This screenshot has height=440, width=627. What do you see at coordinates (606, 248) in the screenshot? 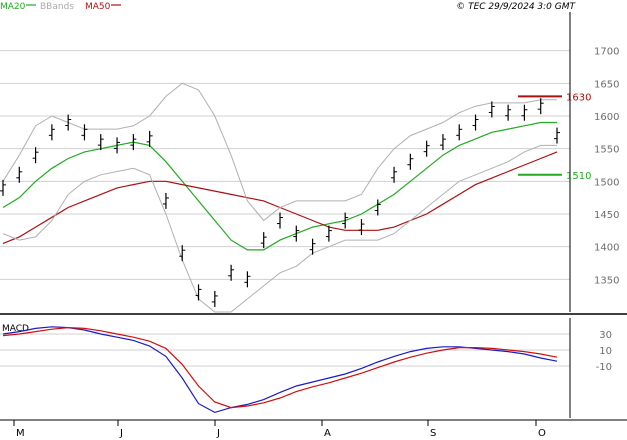
I see `price-tick-label: 1400` at bounding box center [606, 248].